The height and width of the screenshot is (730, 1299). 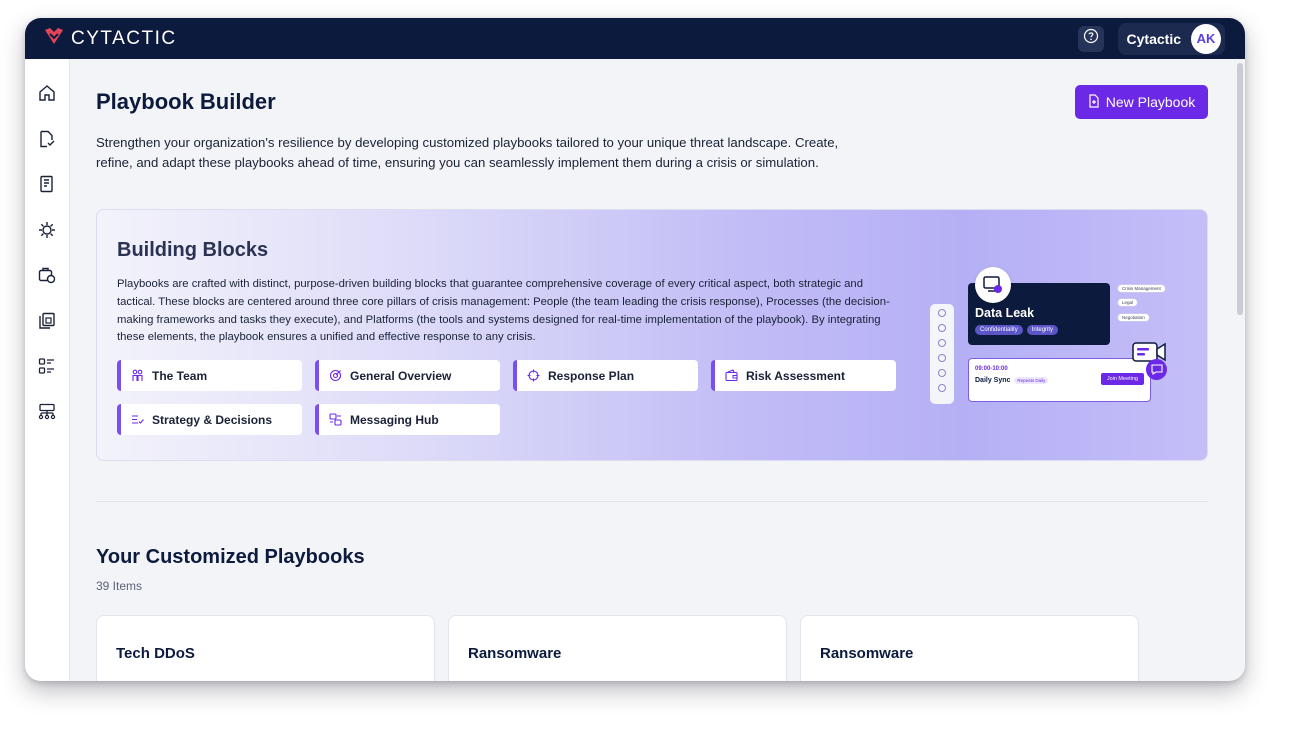 I want to click on sidebar-item-checklist, so click(x=47, y=184).